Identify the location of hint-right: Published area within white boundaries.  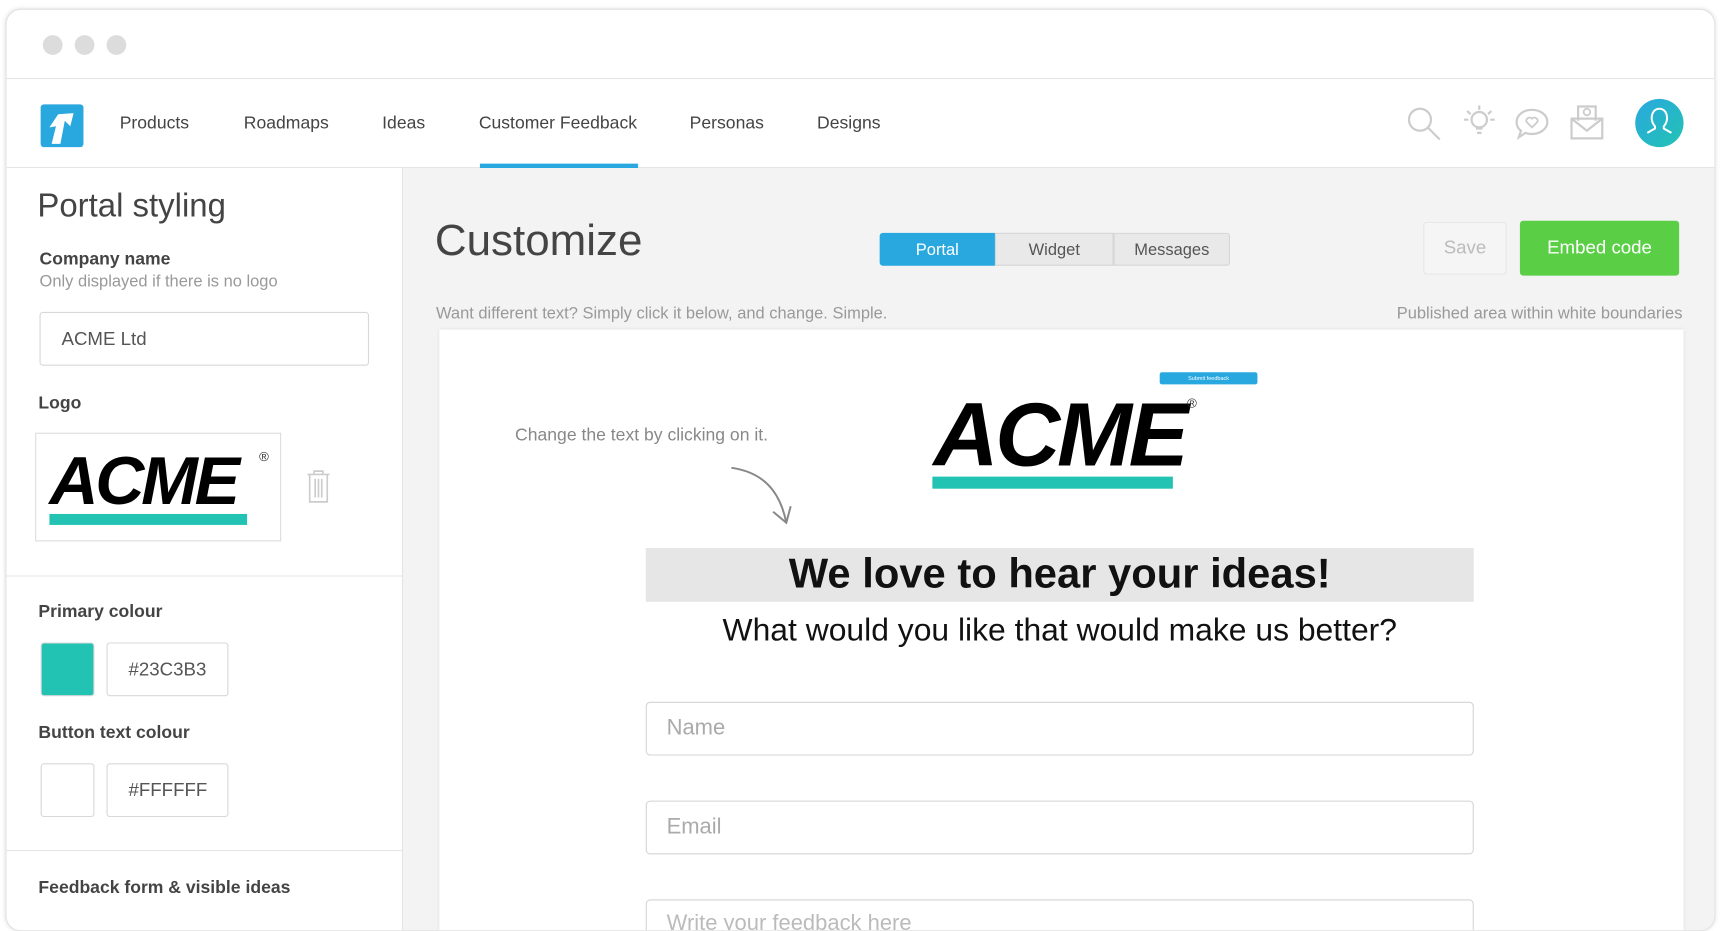
(1539, 313).